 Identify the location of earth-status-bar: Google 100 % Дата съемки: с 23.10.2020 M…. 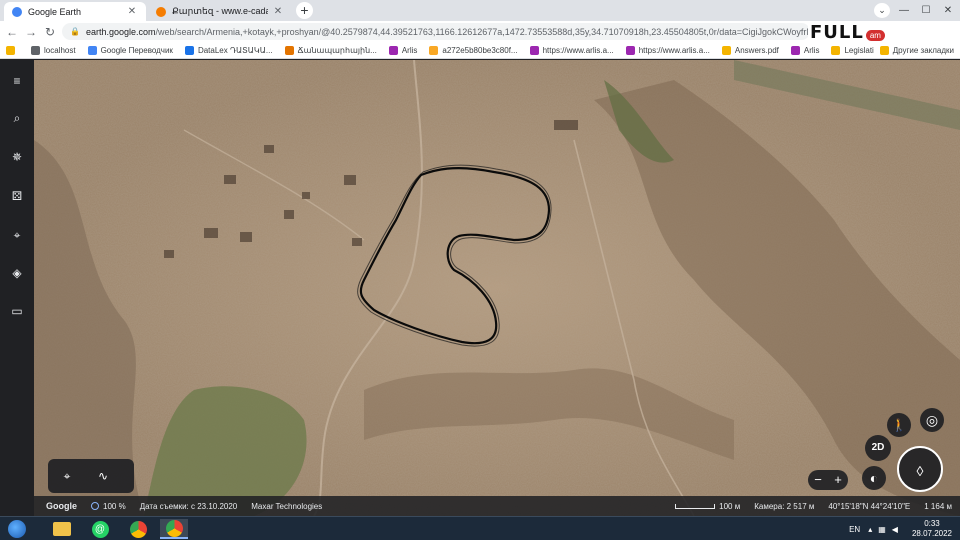
(497, 506).